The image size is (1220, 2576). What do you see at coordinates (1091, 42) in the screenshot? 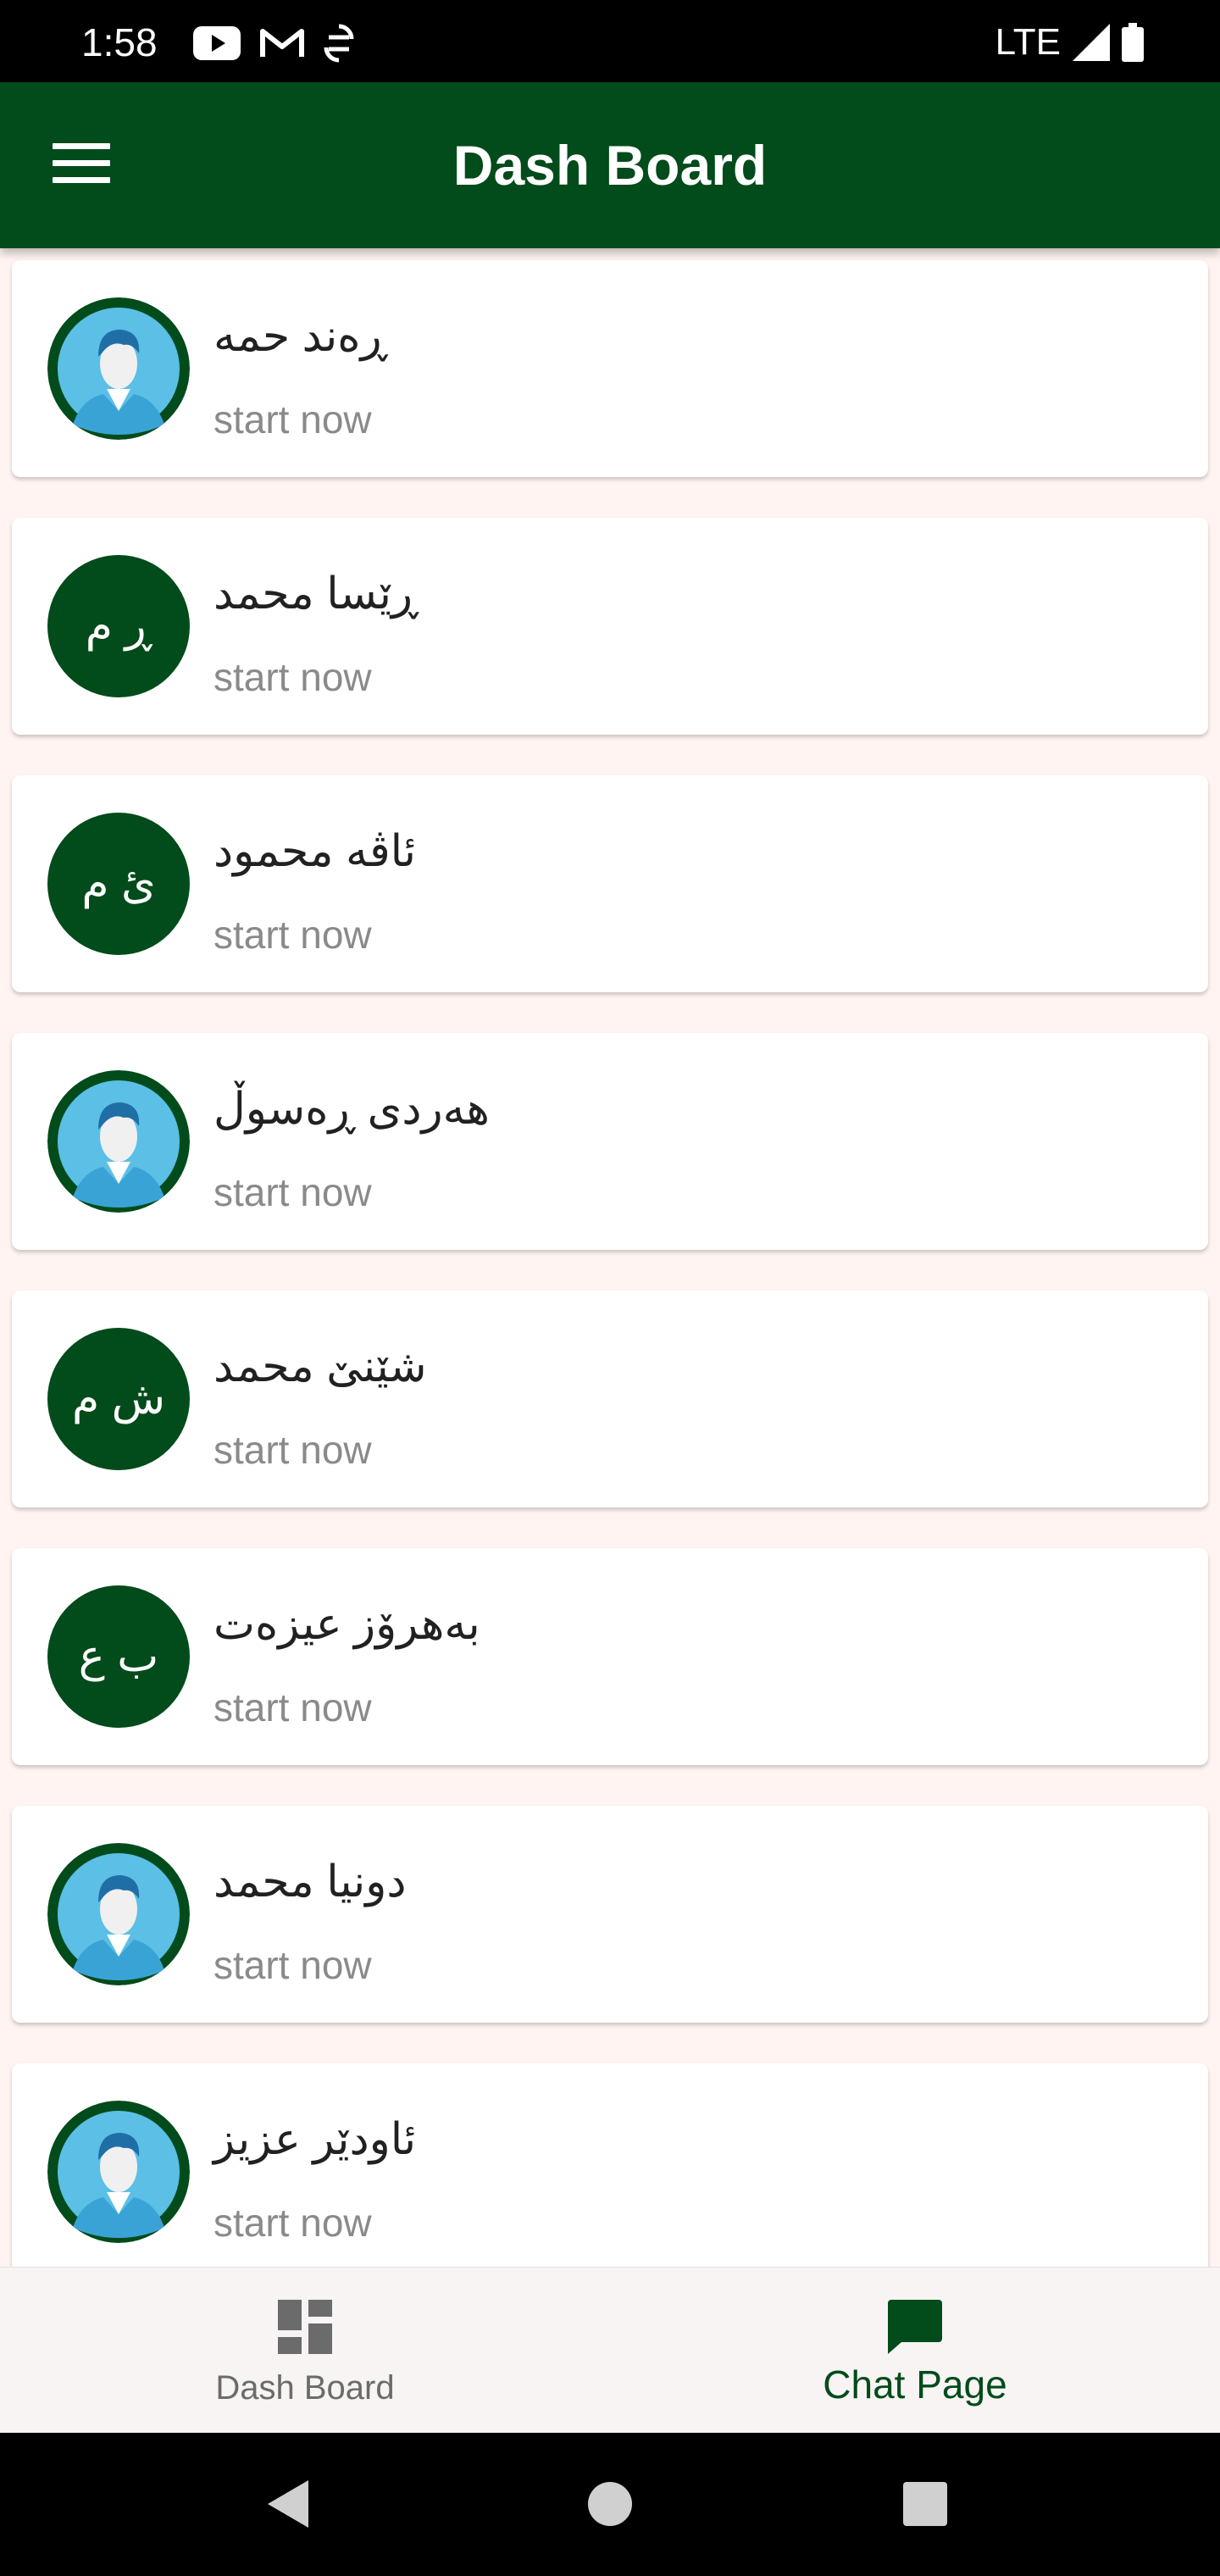
I see `signal-icon` at bounding box center [1091, 42].